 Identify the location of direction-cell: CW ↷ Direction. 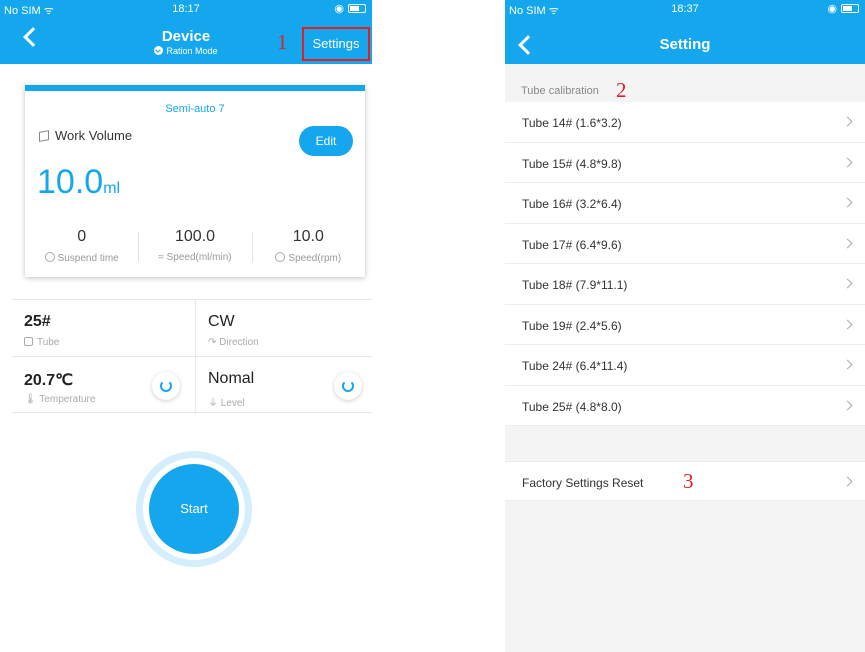
(283, 328).